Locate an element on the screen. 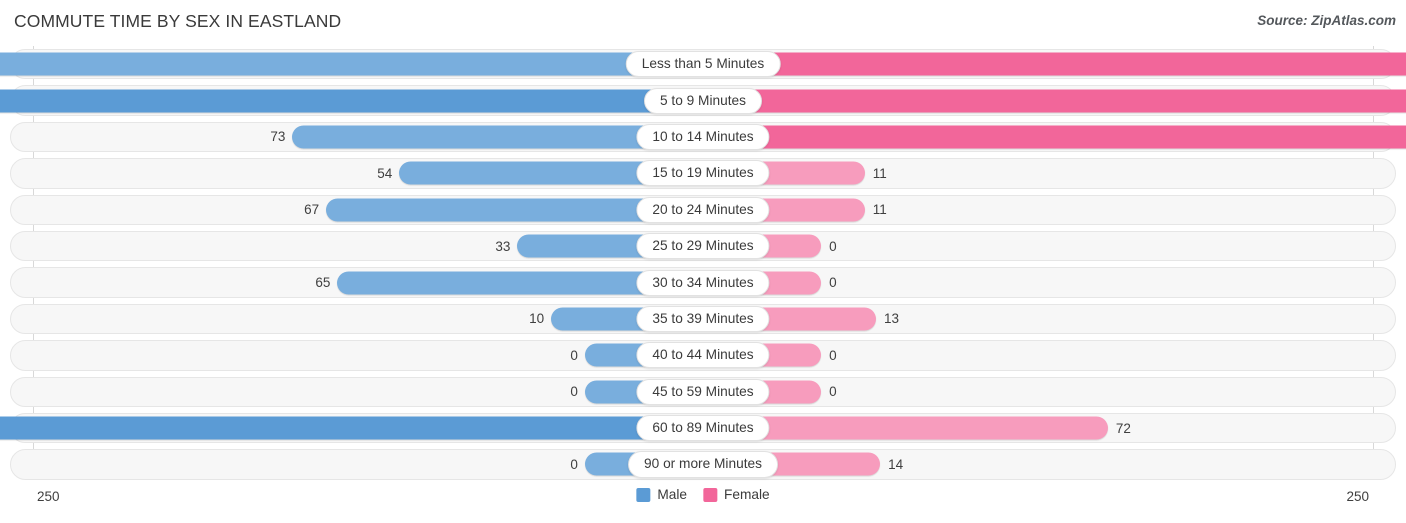 This screenshot has width=1406, height=523. category-label: 60 to 89 Minutes is located at coordinates (703, 428).